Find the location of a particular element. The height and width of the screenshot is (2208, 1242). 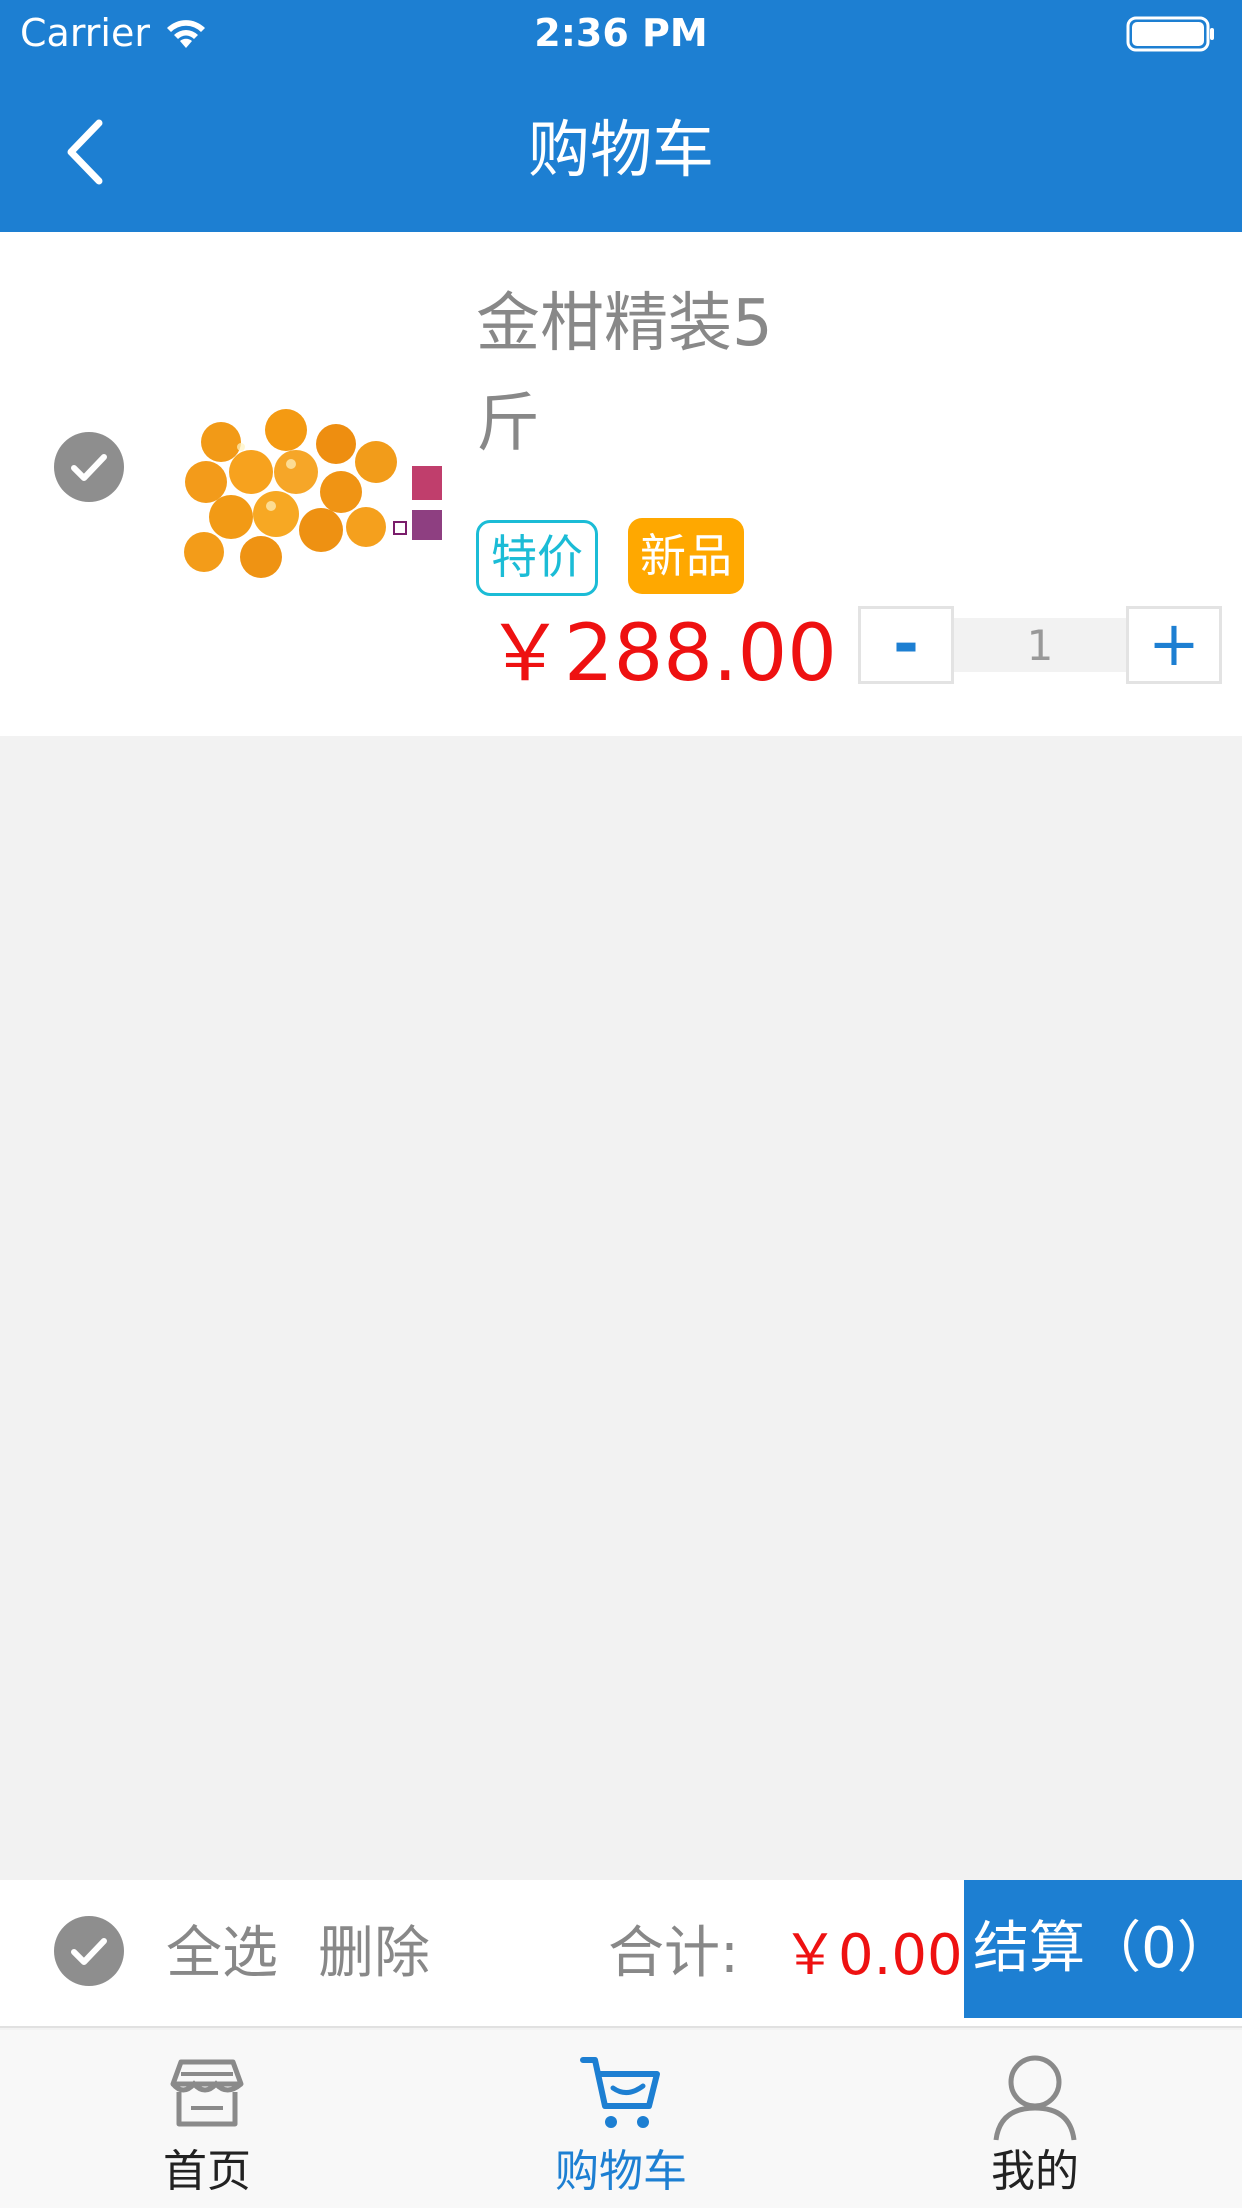

cart-action-bar: 全选 删除 合计: ￥0.00 结算（0） is located at coordinates (621, 1954).